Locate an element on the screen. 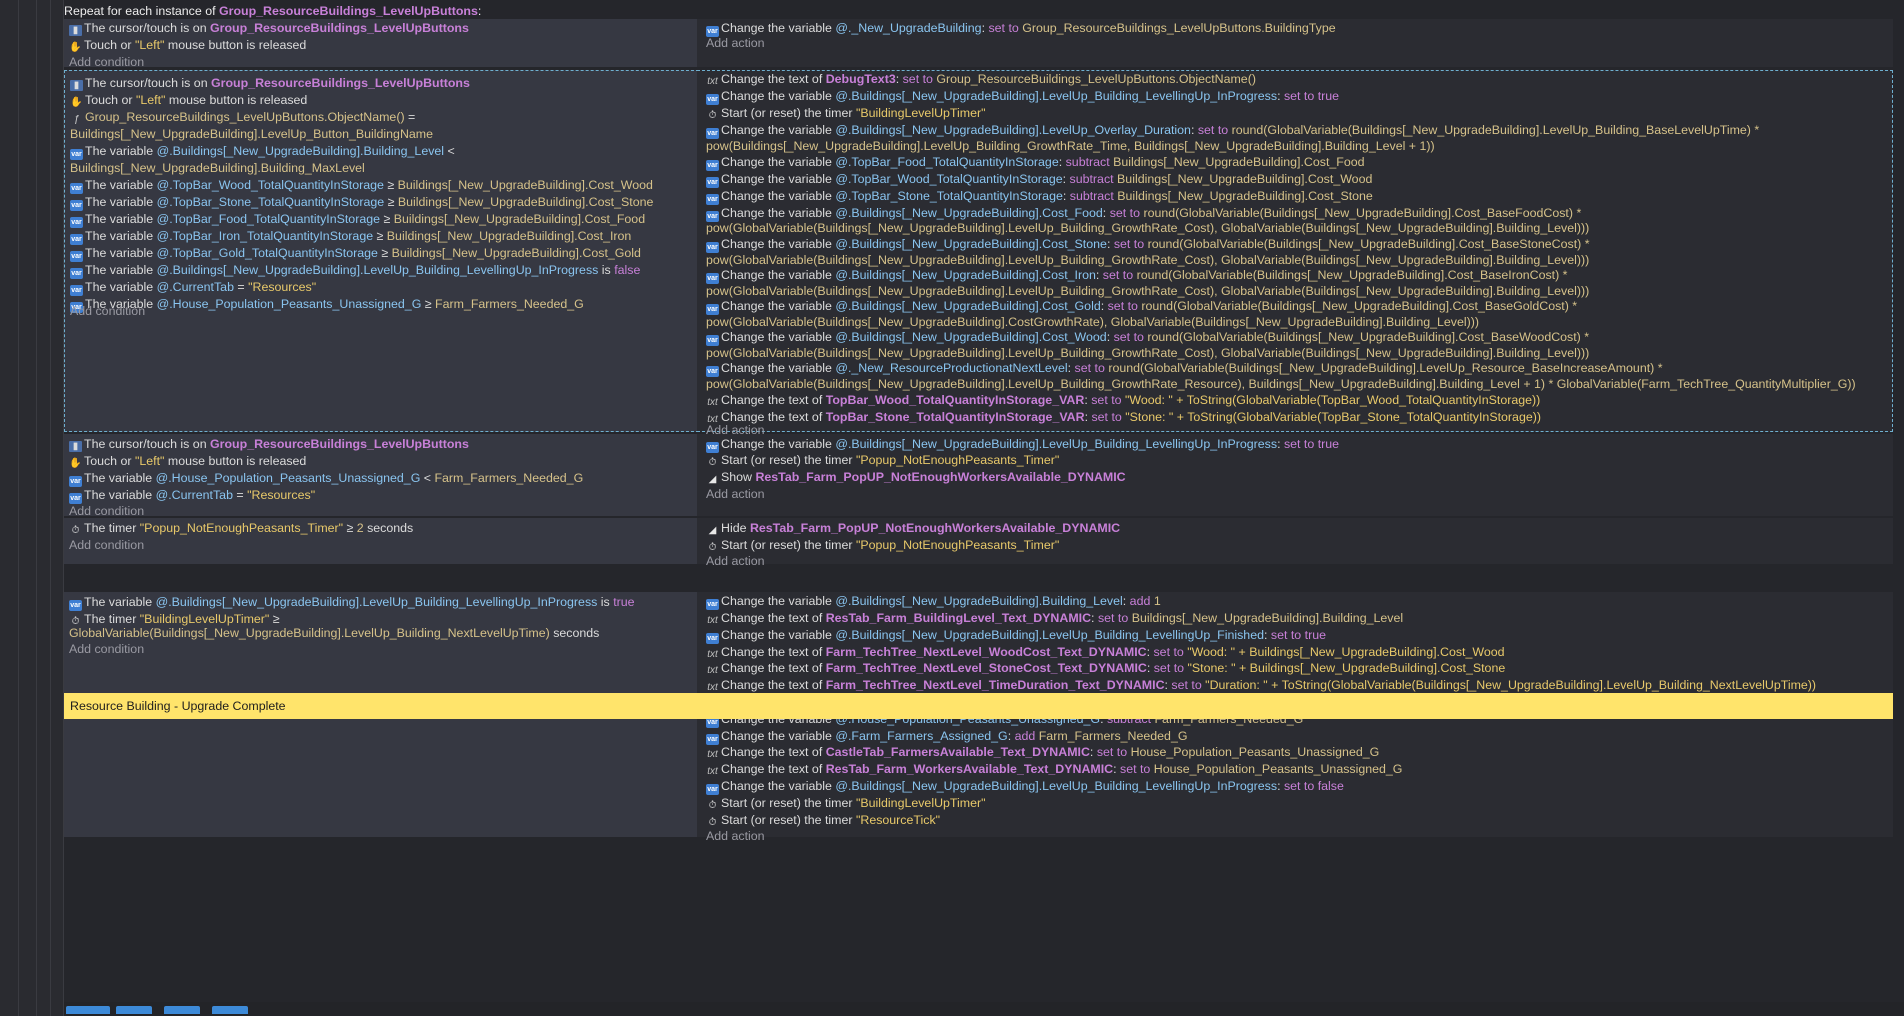 Image resolution: width=1904 pixels, height=1016 pixels. expression: Farm_Farmers_Needed_G is located at coordinates (509, 478).